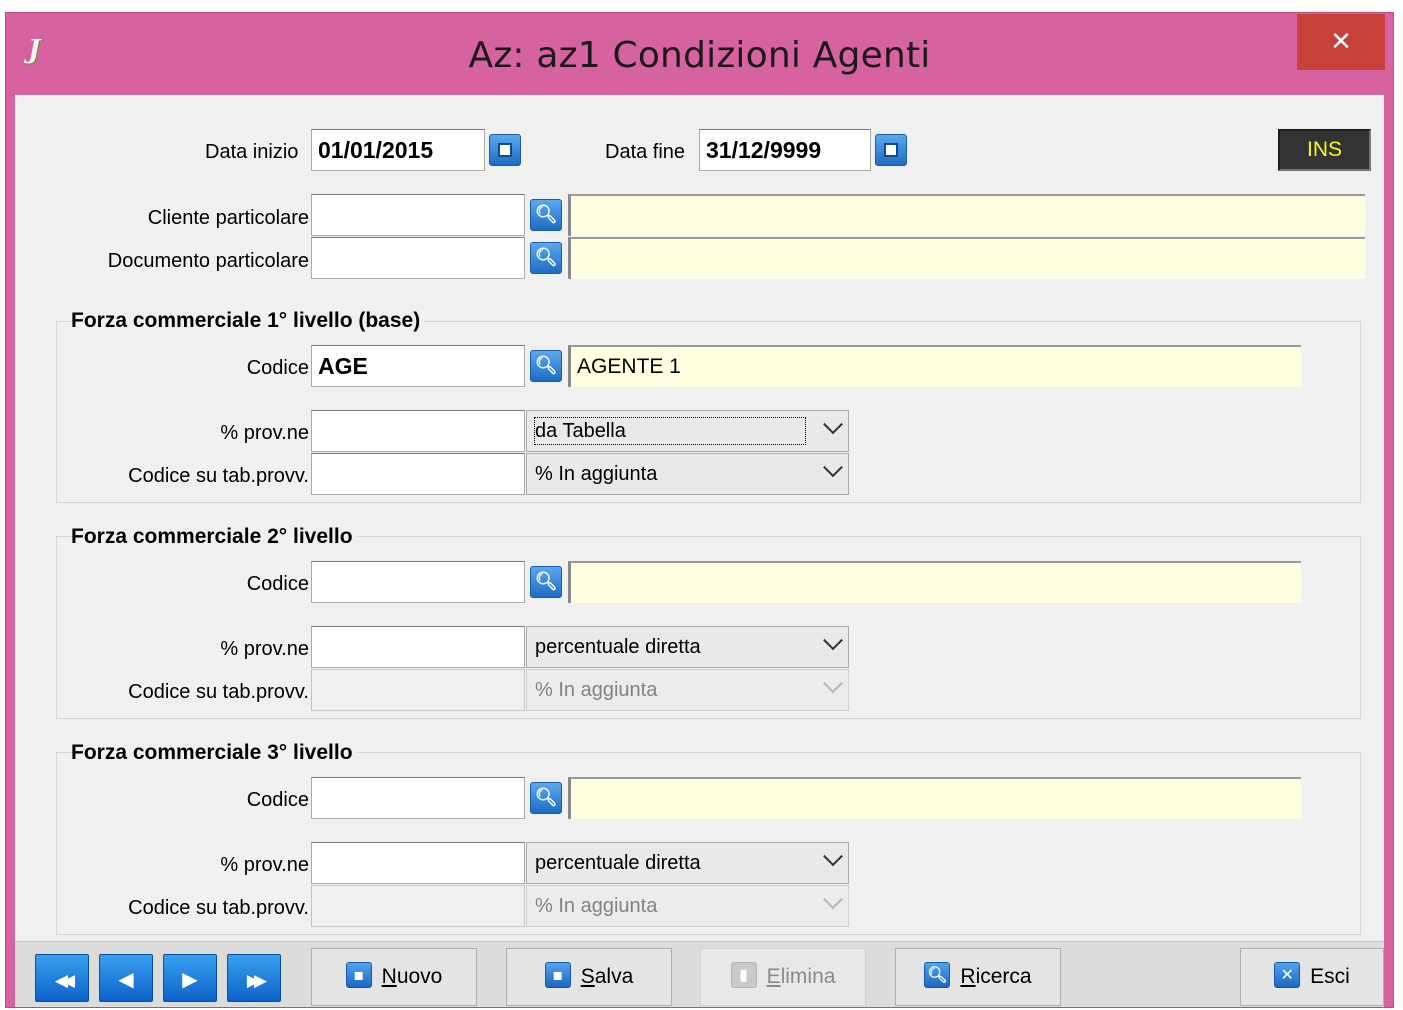  What do you see at coordinates (557, 975) in the screenshot?
I see `save-icon: ▪` at bounding box center [557, 975].